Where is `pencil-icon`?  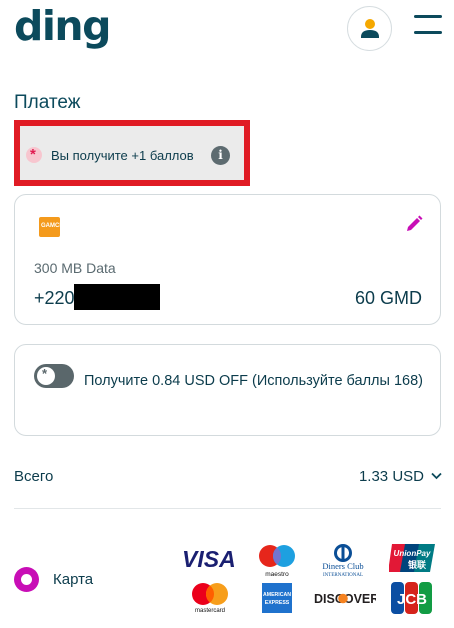
pencil-icon is located at coordinates (414, 224).